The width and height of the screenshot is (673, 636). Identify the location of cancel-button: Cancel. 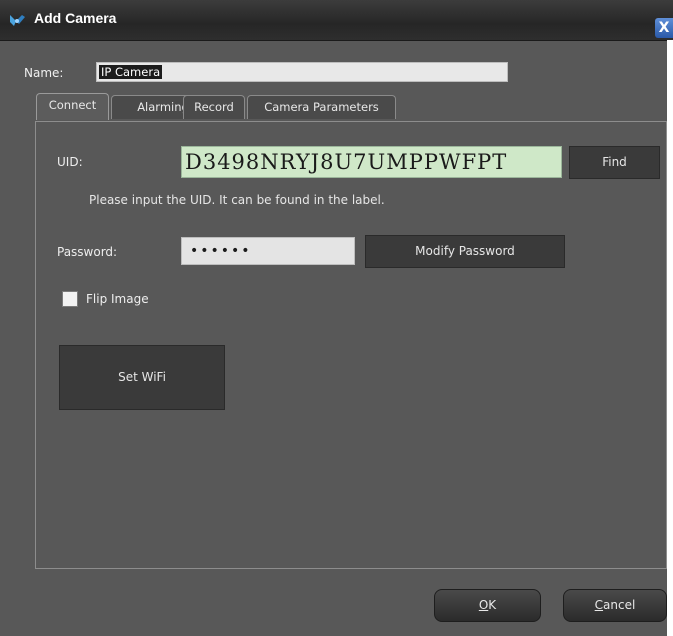
(615, 605).